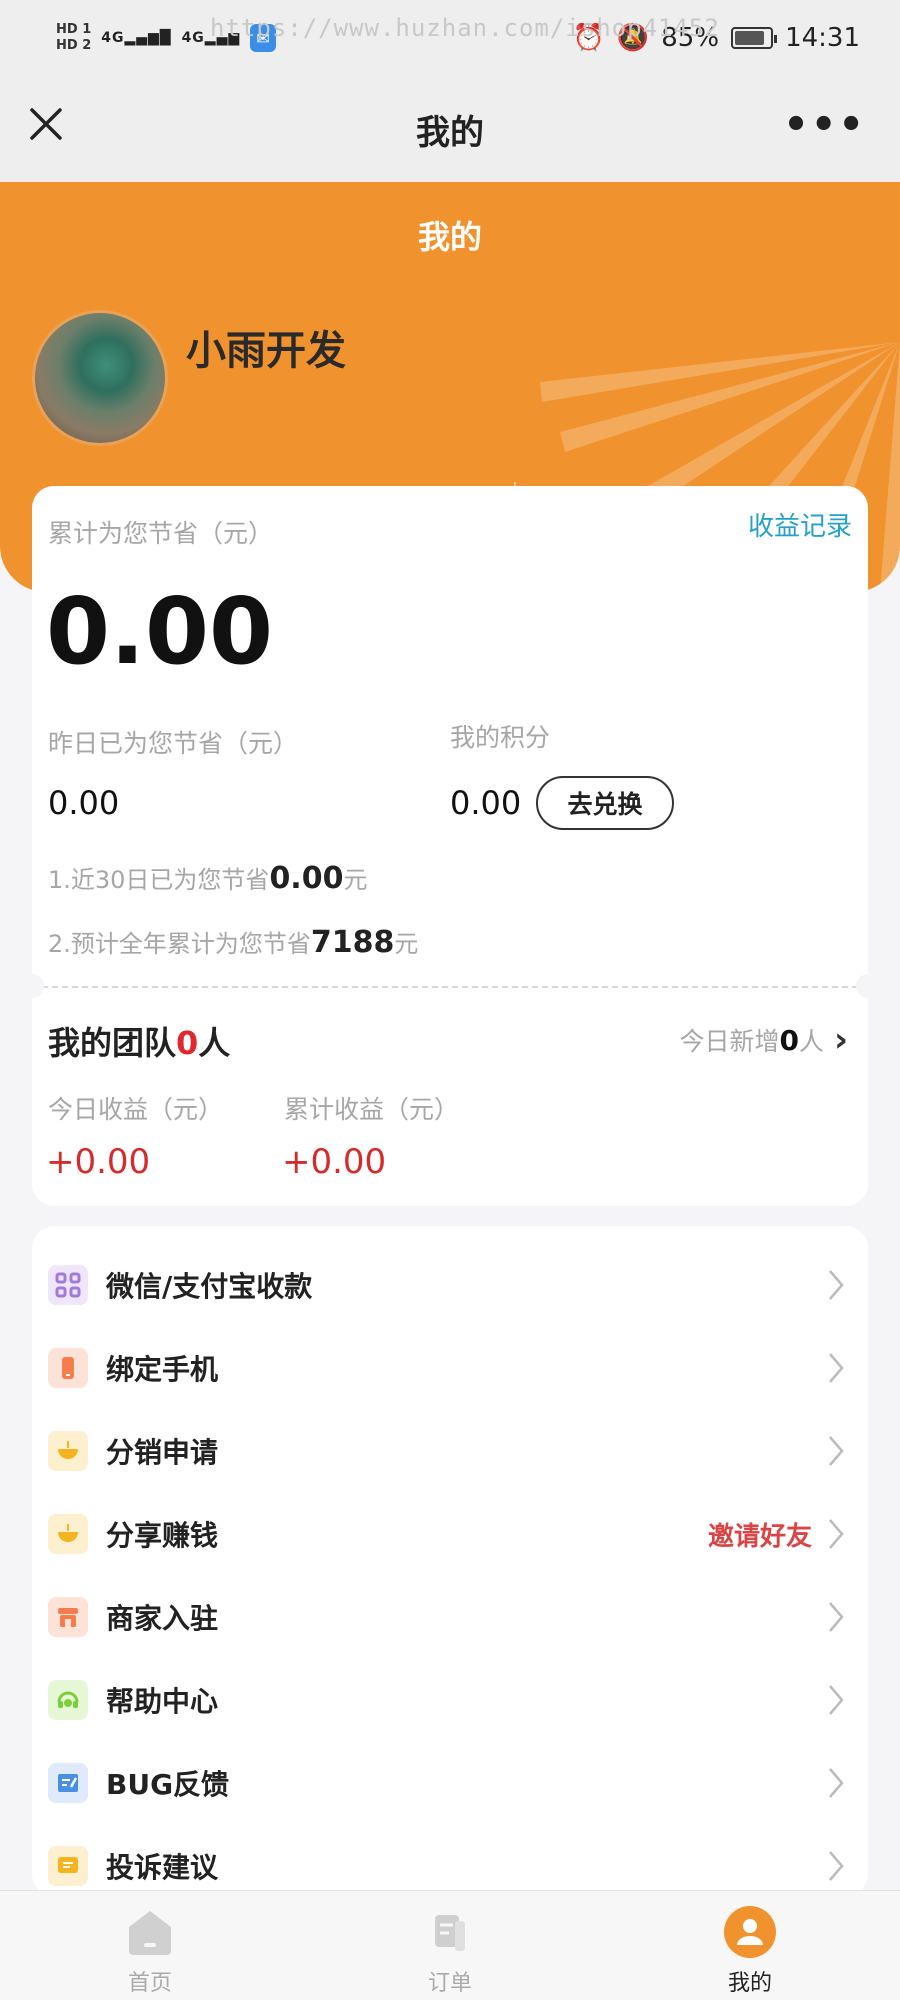  I want to click on battery-icon, so click(754, 38).